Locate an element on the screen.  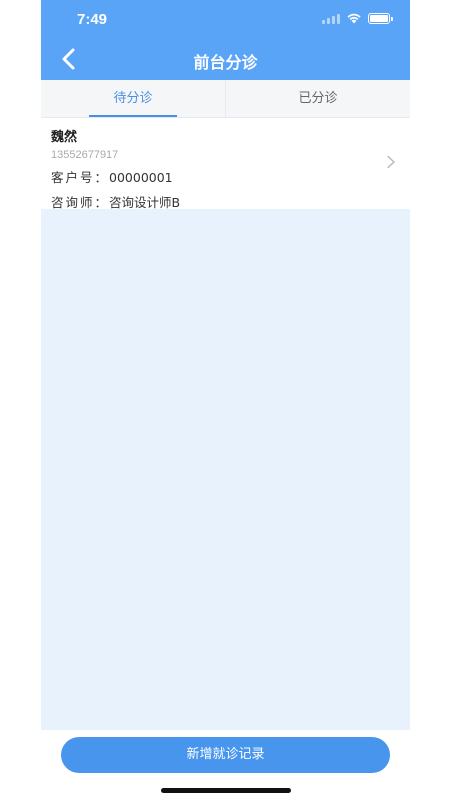
patient-name: 魏然 is located at coordinates (64, 137).